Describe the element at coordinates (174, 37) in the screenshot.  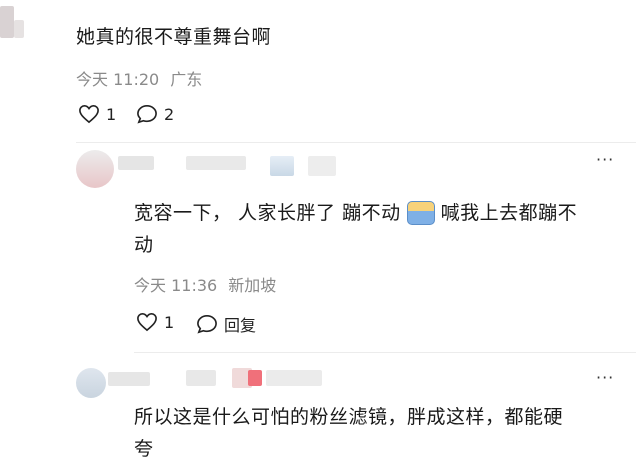
I see `comment-text: 她真的很不尊重舞台啊` at that location.